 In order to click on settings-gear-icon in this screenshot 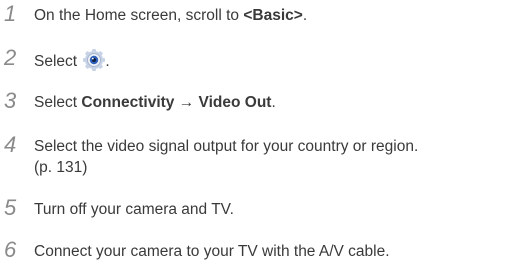, I will do `click(94, 60)`.